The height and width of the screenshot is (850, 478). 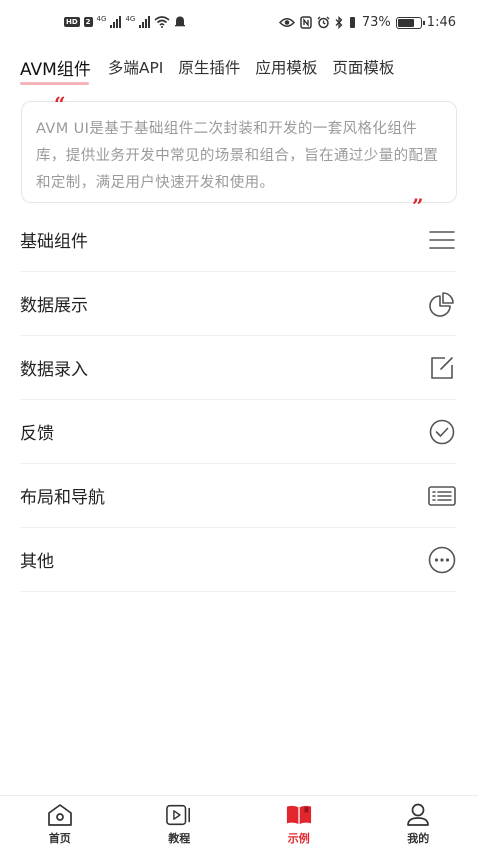 What do you see at coordinates (245, 68) in the screenshot?
I see `category-tabs: AVM组件 多端API 原生插件 应用模板 页面模板` at bounding box center [245, 68].